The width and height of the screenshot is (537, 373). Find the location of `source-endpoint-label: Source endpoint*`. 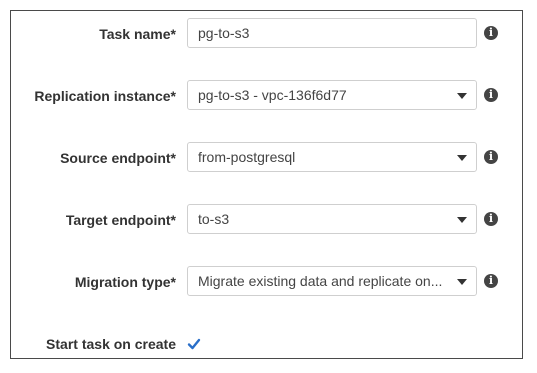

source-endpoint-label: Source endpoint* is located at coordinates (118, 158).